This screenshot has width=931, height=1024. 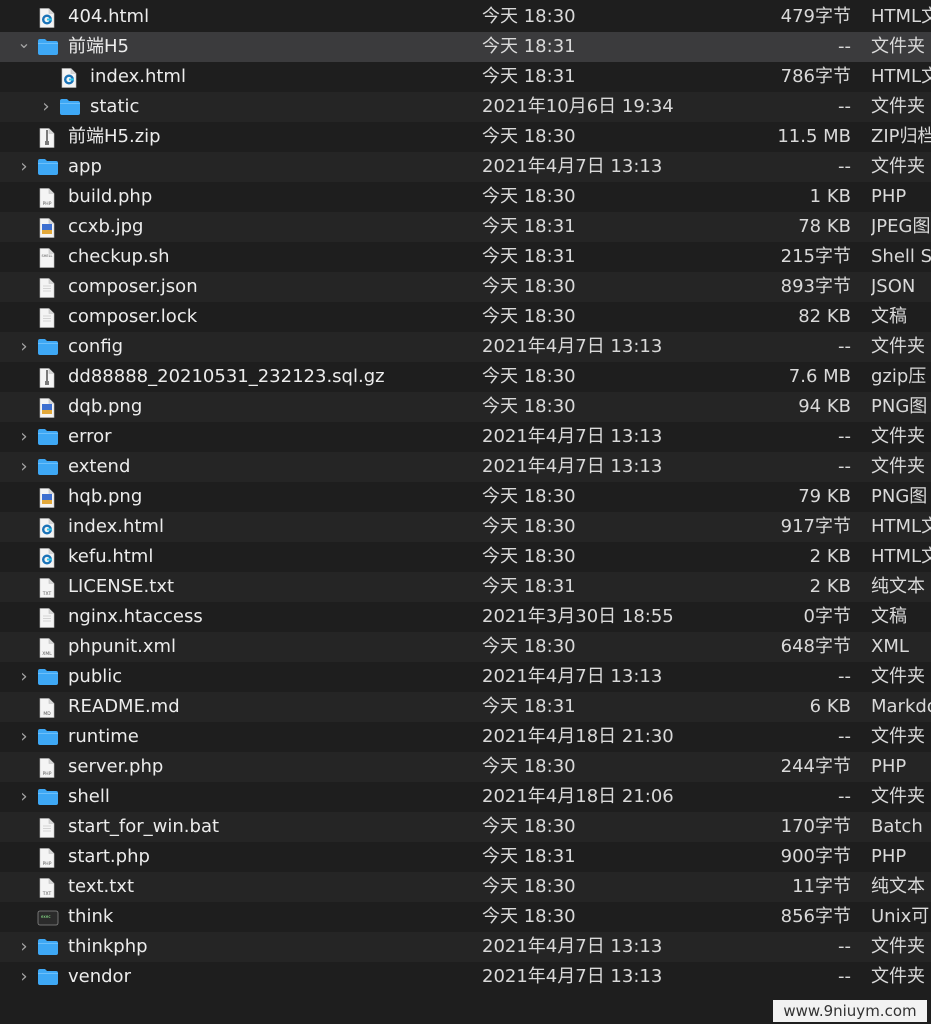 What do you see at coordinates (890, 646) in the screenshot?
I see `file-kind: XML` at bounding box center [890, 646].